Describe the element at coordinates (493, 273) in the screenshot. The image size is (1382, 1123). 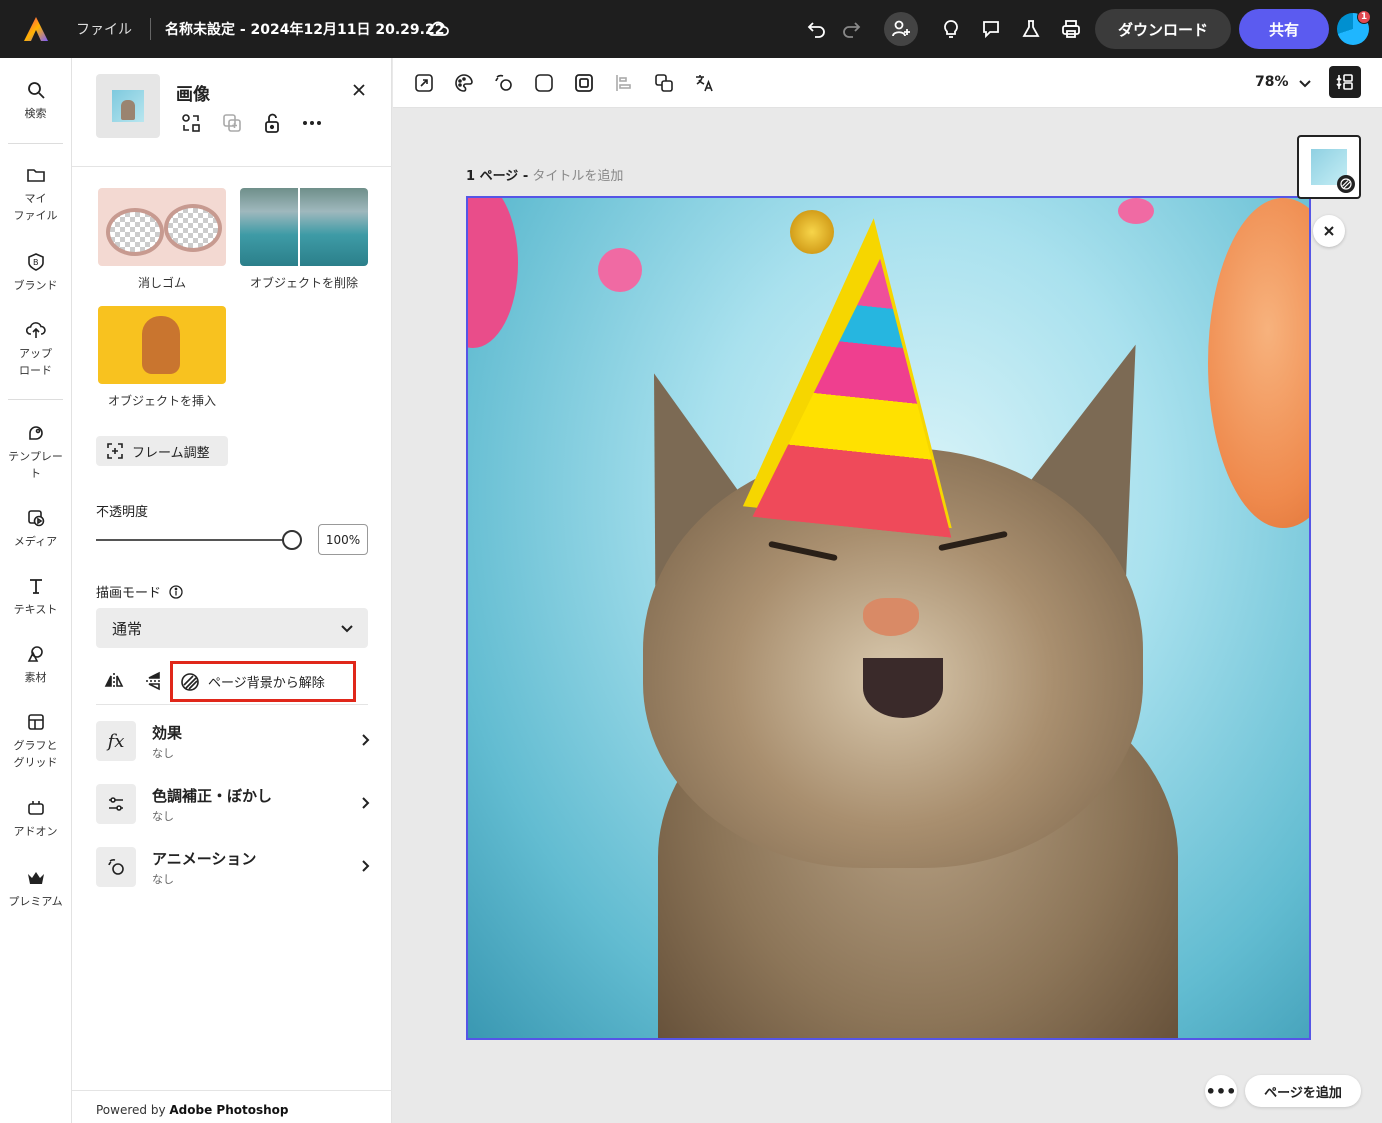
I see `balloon-shape` at that location.